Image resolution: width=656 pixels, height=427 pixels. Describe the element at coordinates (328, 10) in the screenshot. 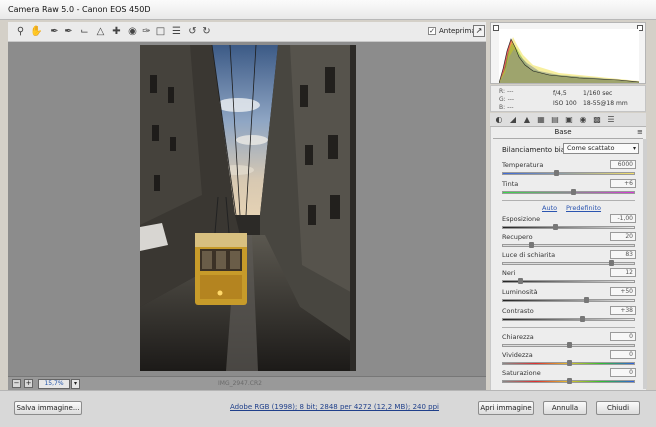

I see `title-bar: Camera Raw 5.0 - Canon EOS 450D` at that location.